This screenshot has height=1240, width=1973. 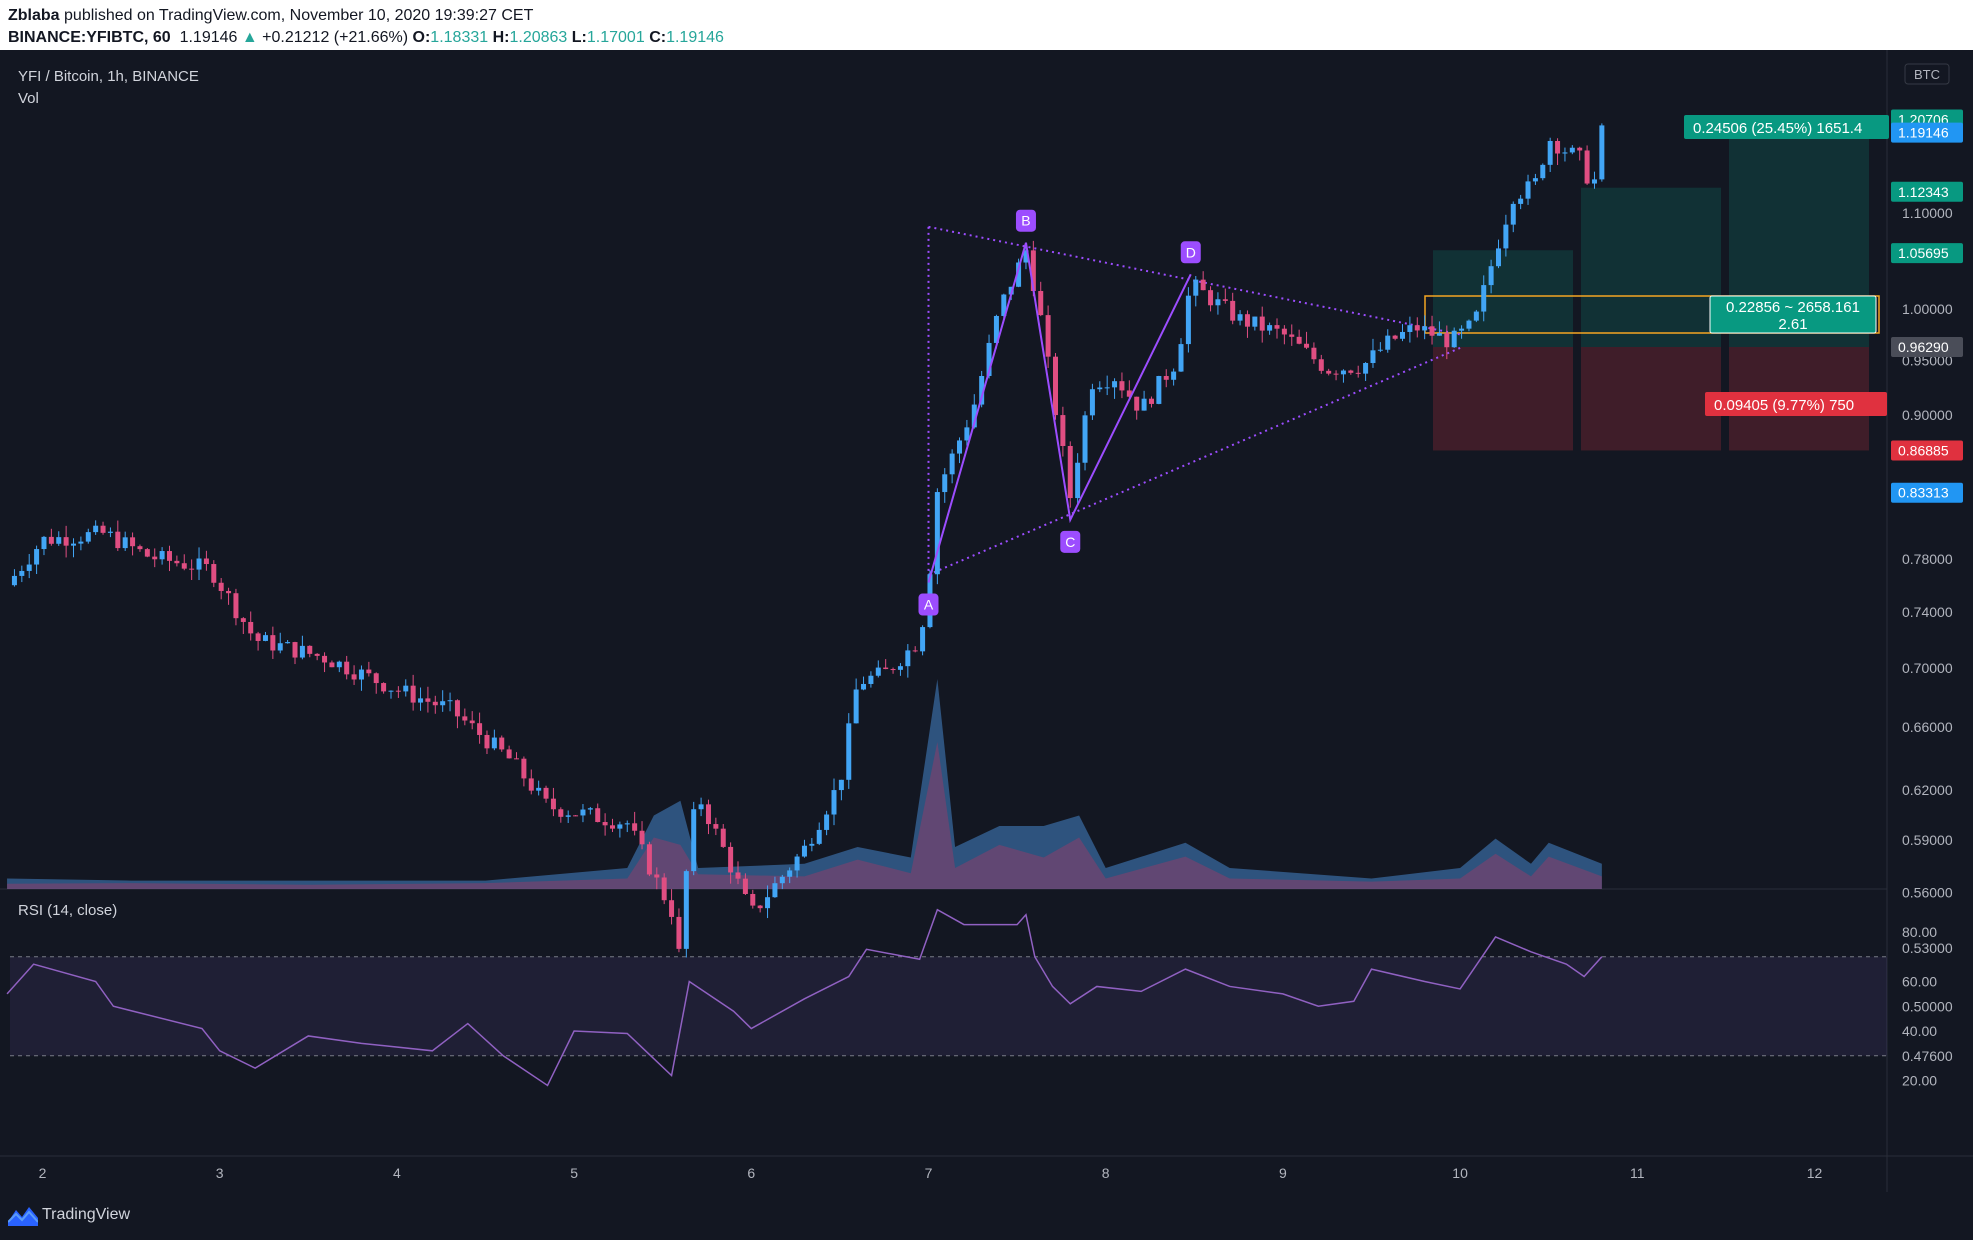 What do you see at coordinates (86, 1215) in the screenshot?
I see `tradingview-brand: TradingView` at bounding box center [86, 1215].